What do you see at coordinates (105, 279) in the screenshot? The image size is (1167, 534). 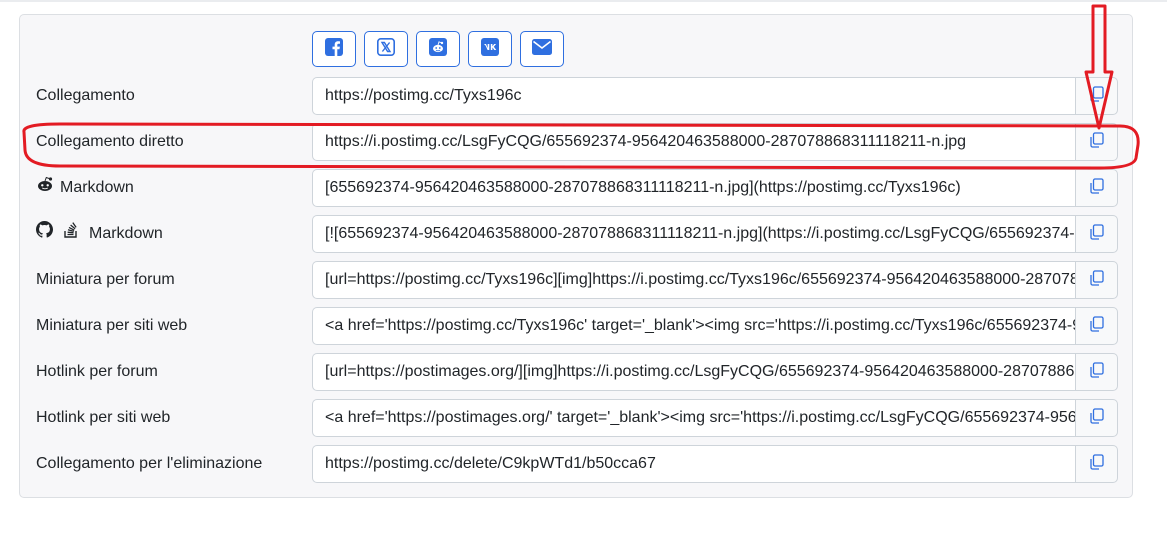 I see `row-label: Miniatura per forum` at bounding box center [105, 279].